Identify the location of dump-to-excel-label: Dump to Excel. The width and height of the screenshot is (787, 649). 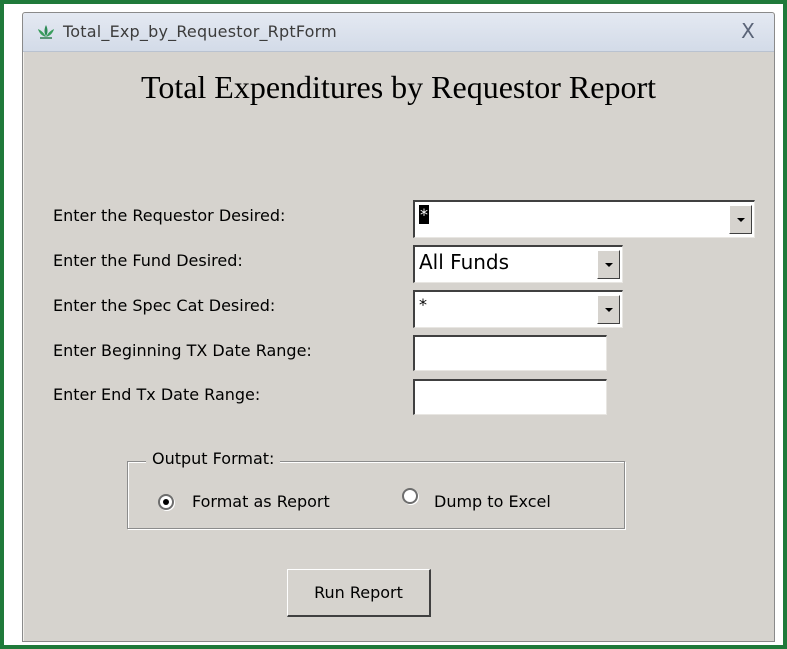
(492, 501).